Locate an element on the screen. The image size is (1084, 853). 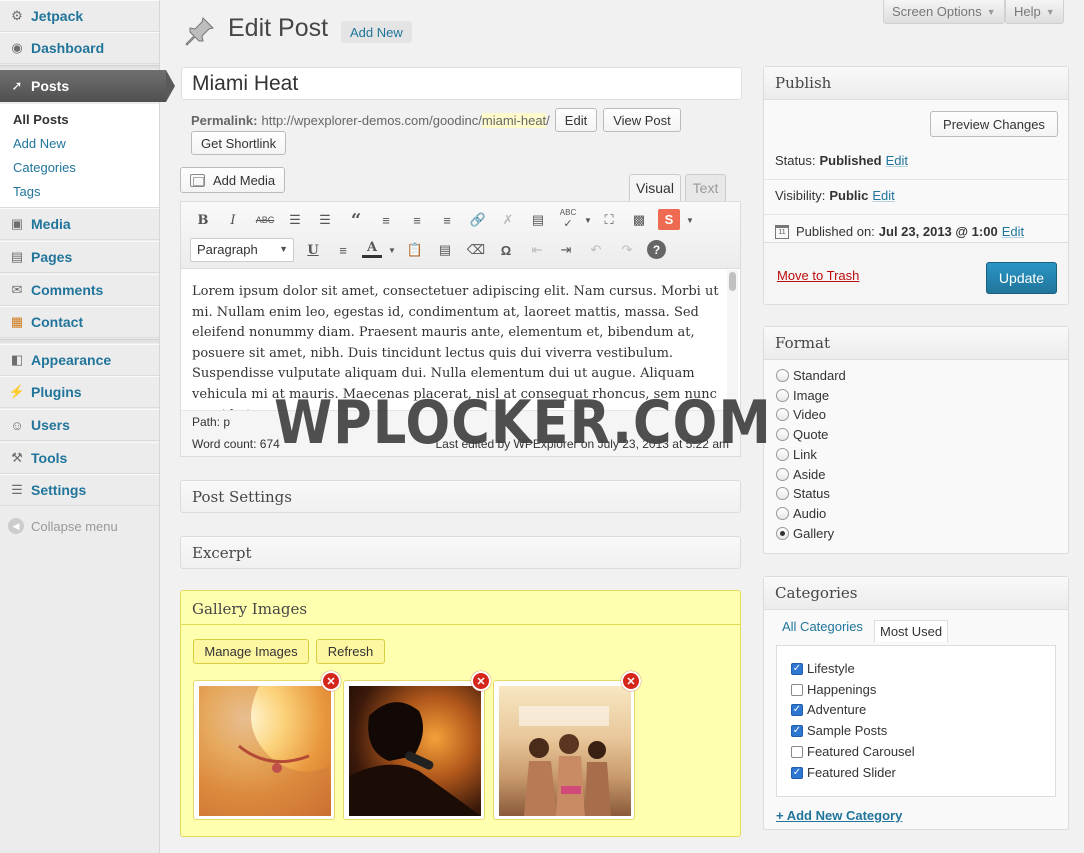
format-option-image: Image is located at coordinates (802, 395).